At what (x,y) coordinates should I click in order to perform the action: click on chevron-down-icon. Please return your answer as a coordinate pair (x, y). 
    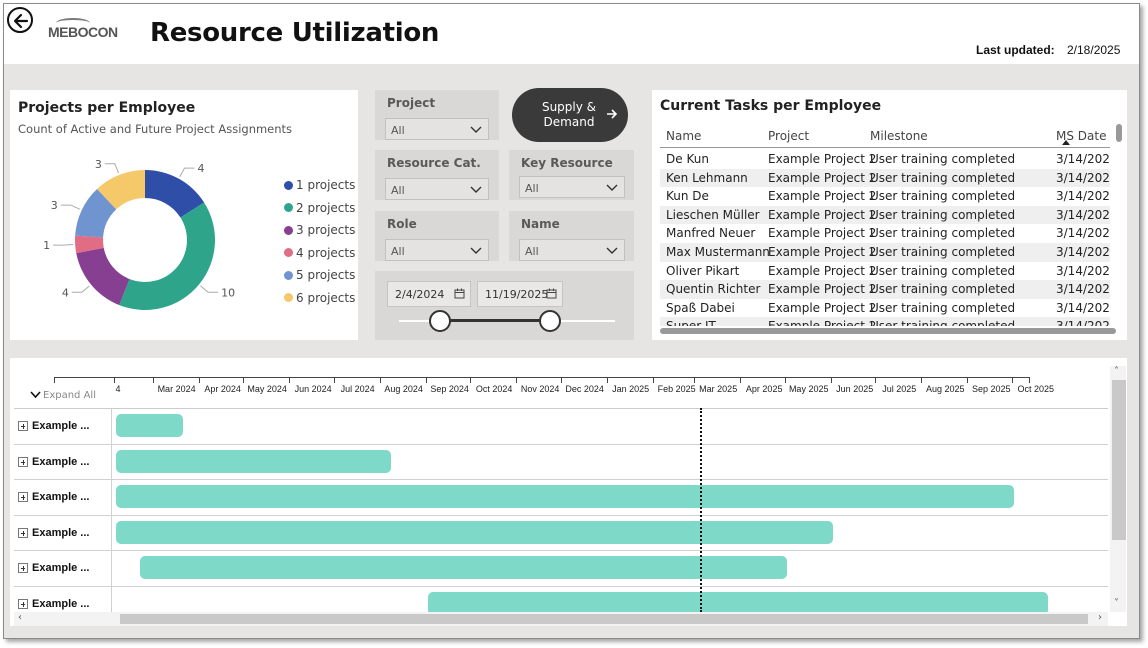
    Looking at the image, I should click on (476, 189).